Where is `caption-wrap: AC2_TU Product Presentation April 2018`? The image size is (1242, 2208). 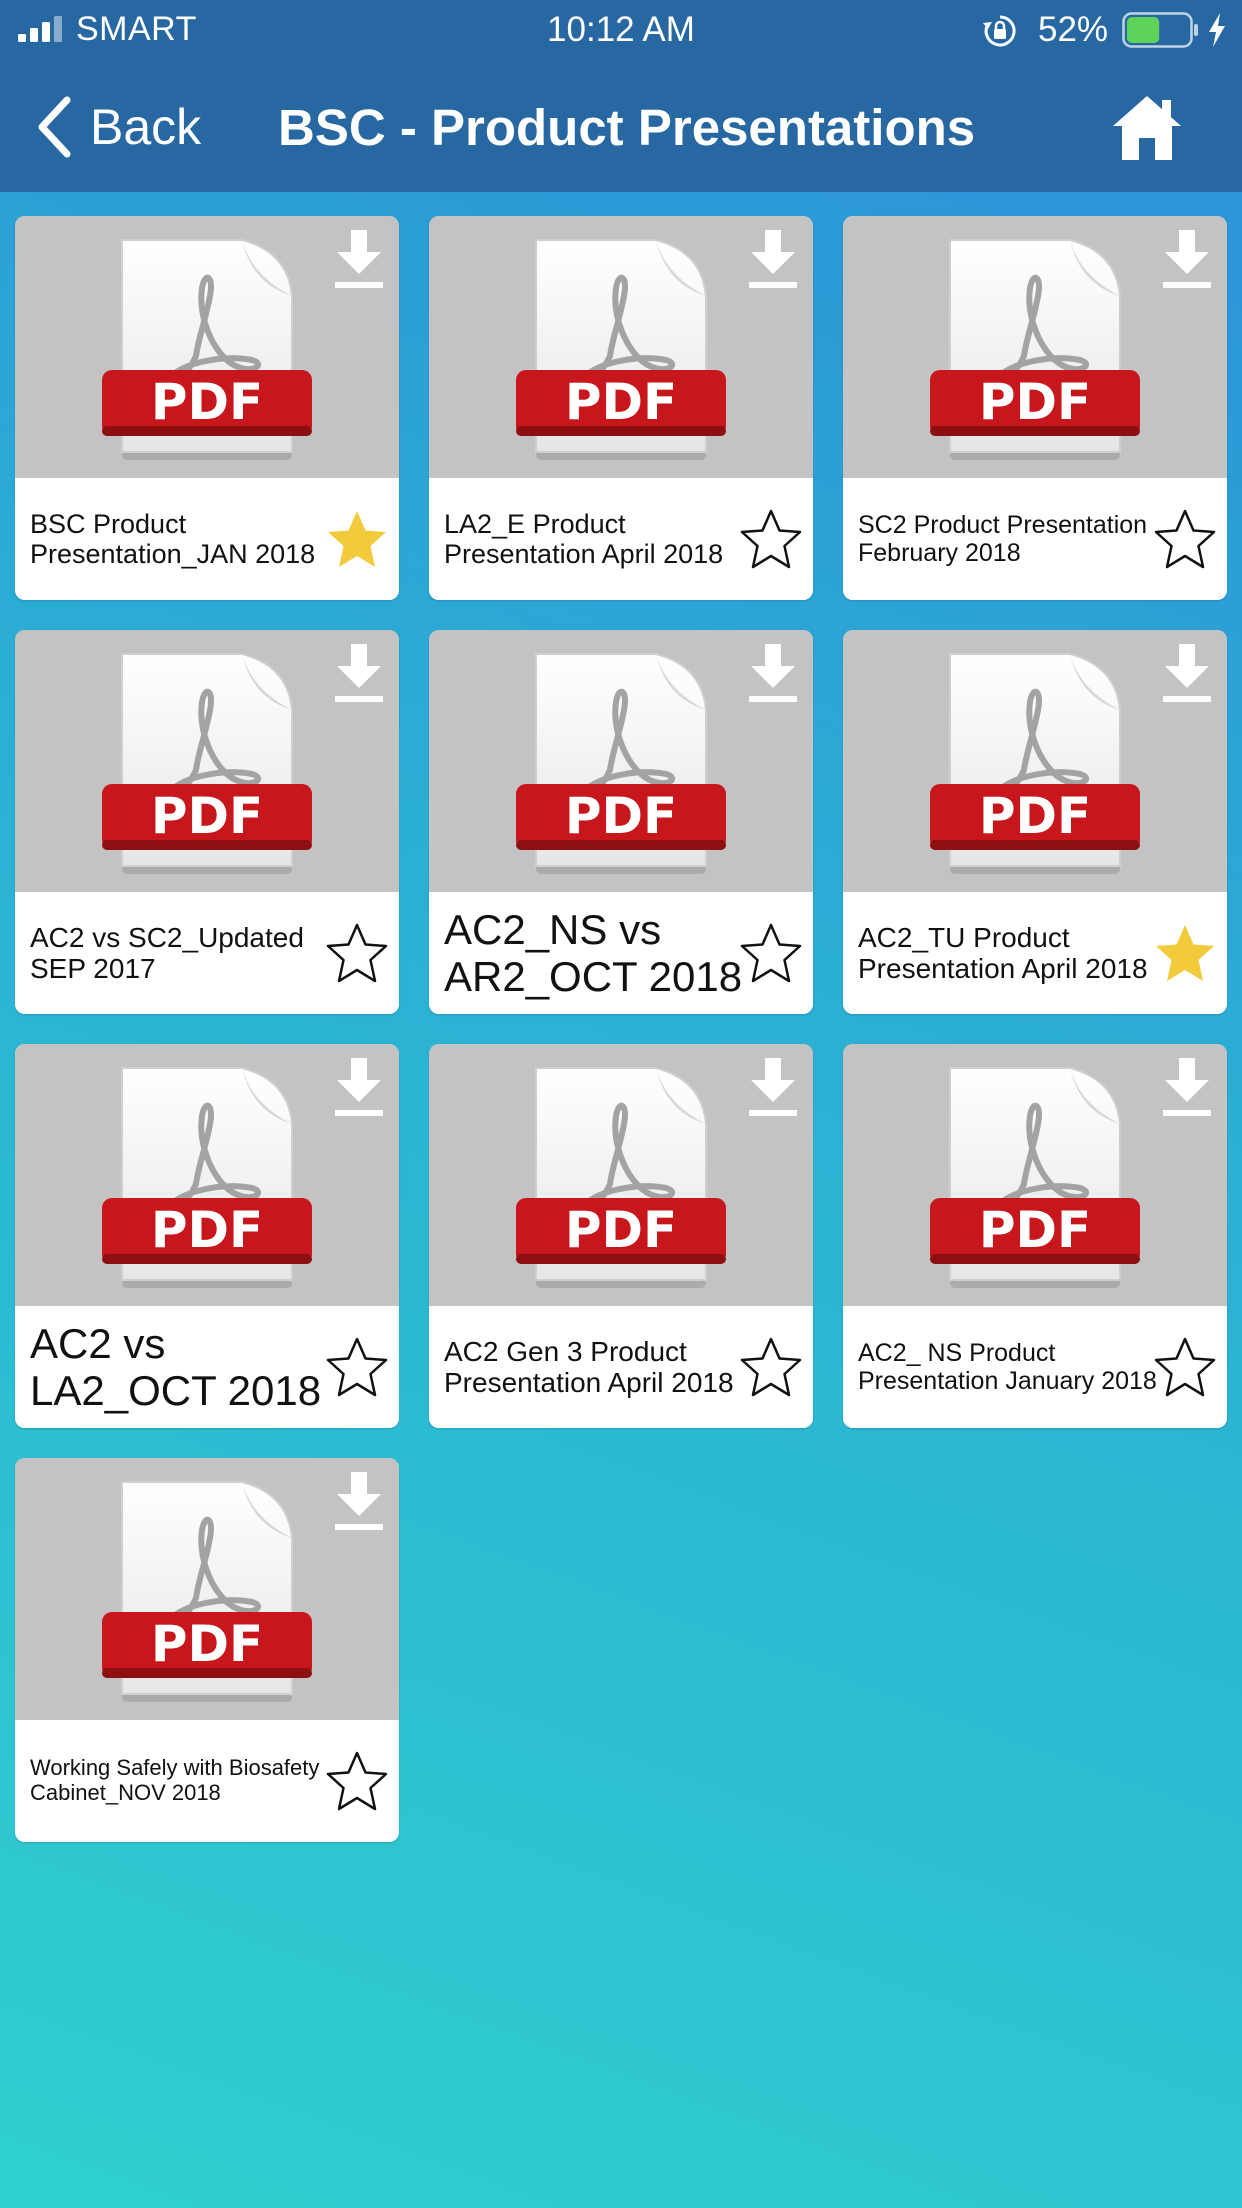
caption-wrap: AC2_TU Product Presentation April 2018 is located at coordinates (1010, 953).